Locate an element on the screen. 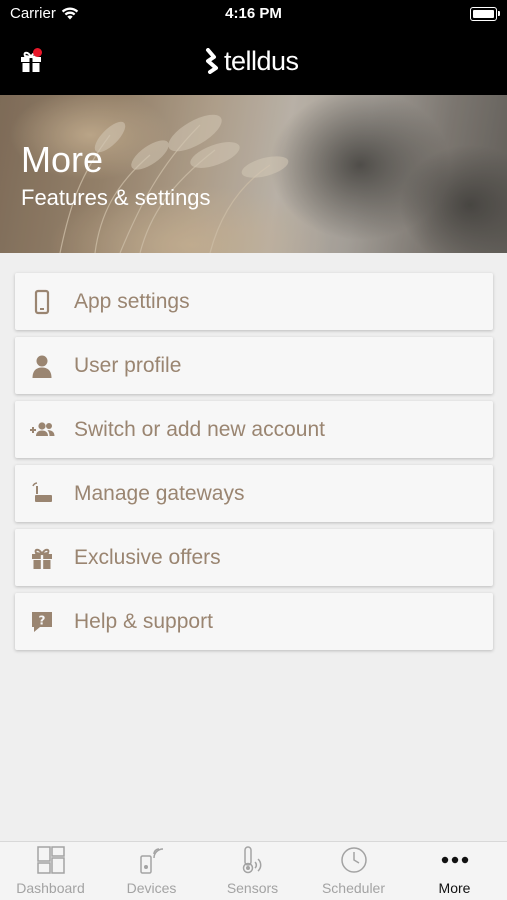  menu-item-switch-account: Switch or add new account is located at coordinates (254, 429).